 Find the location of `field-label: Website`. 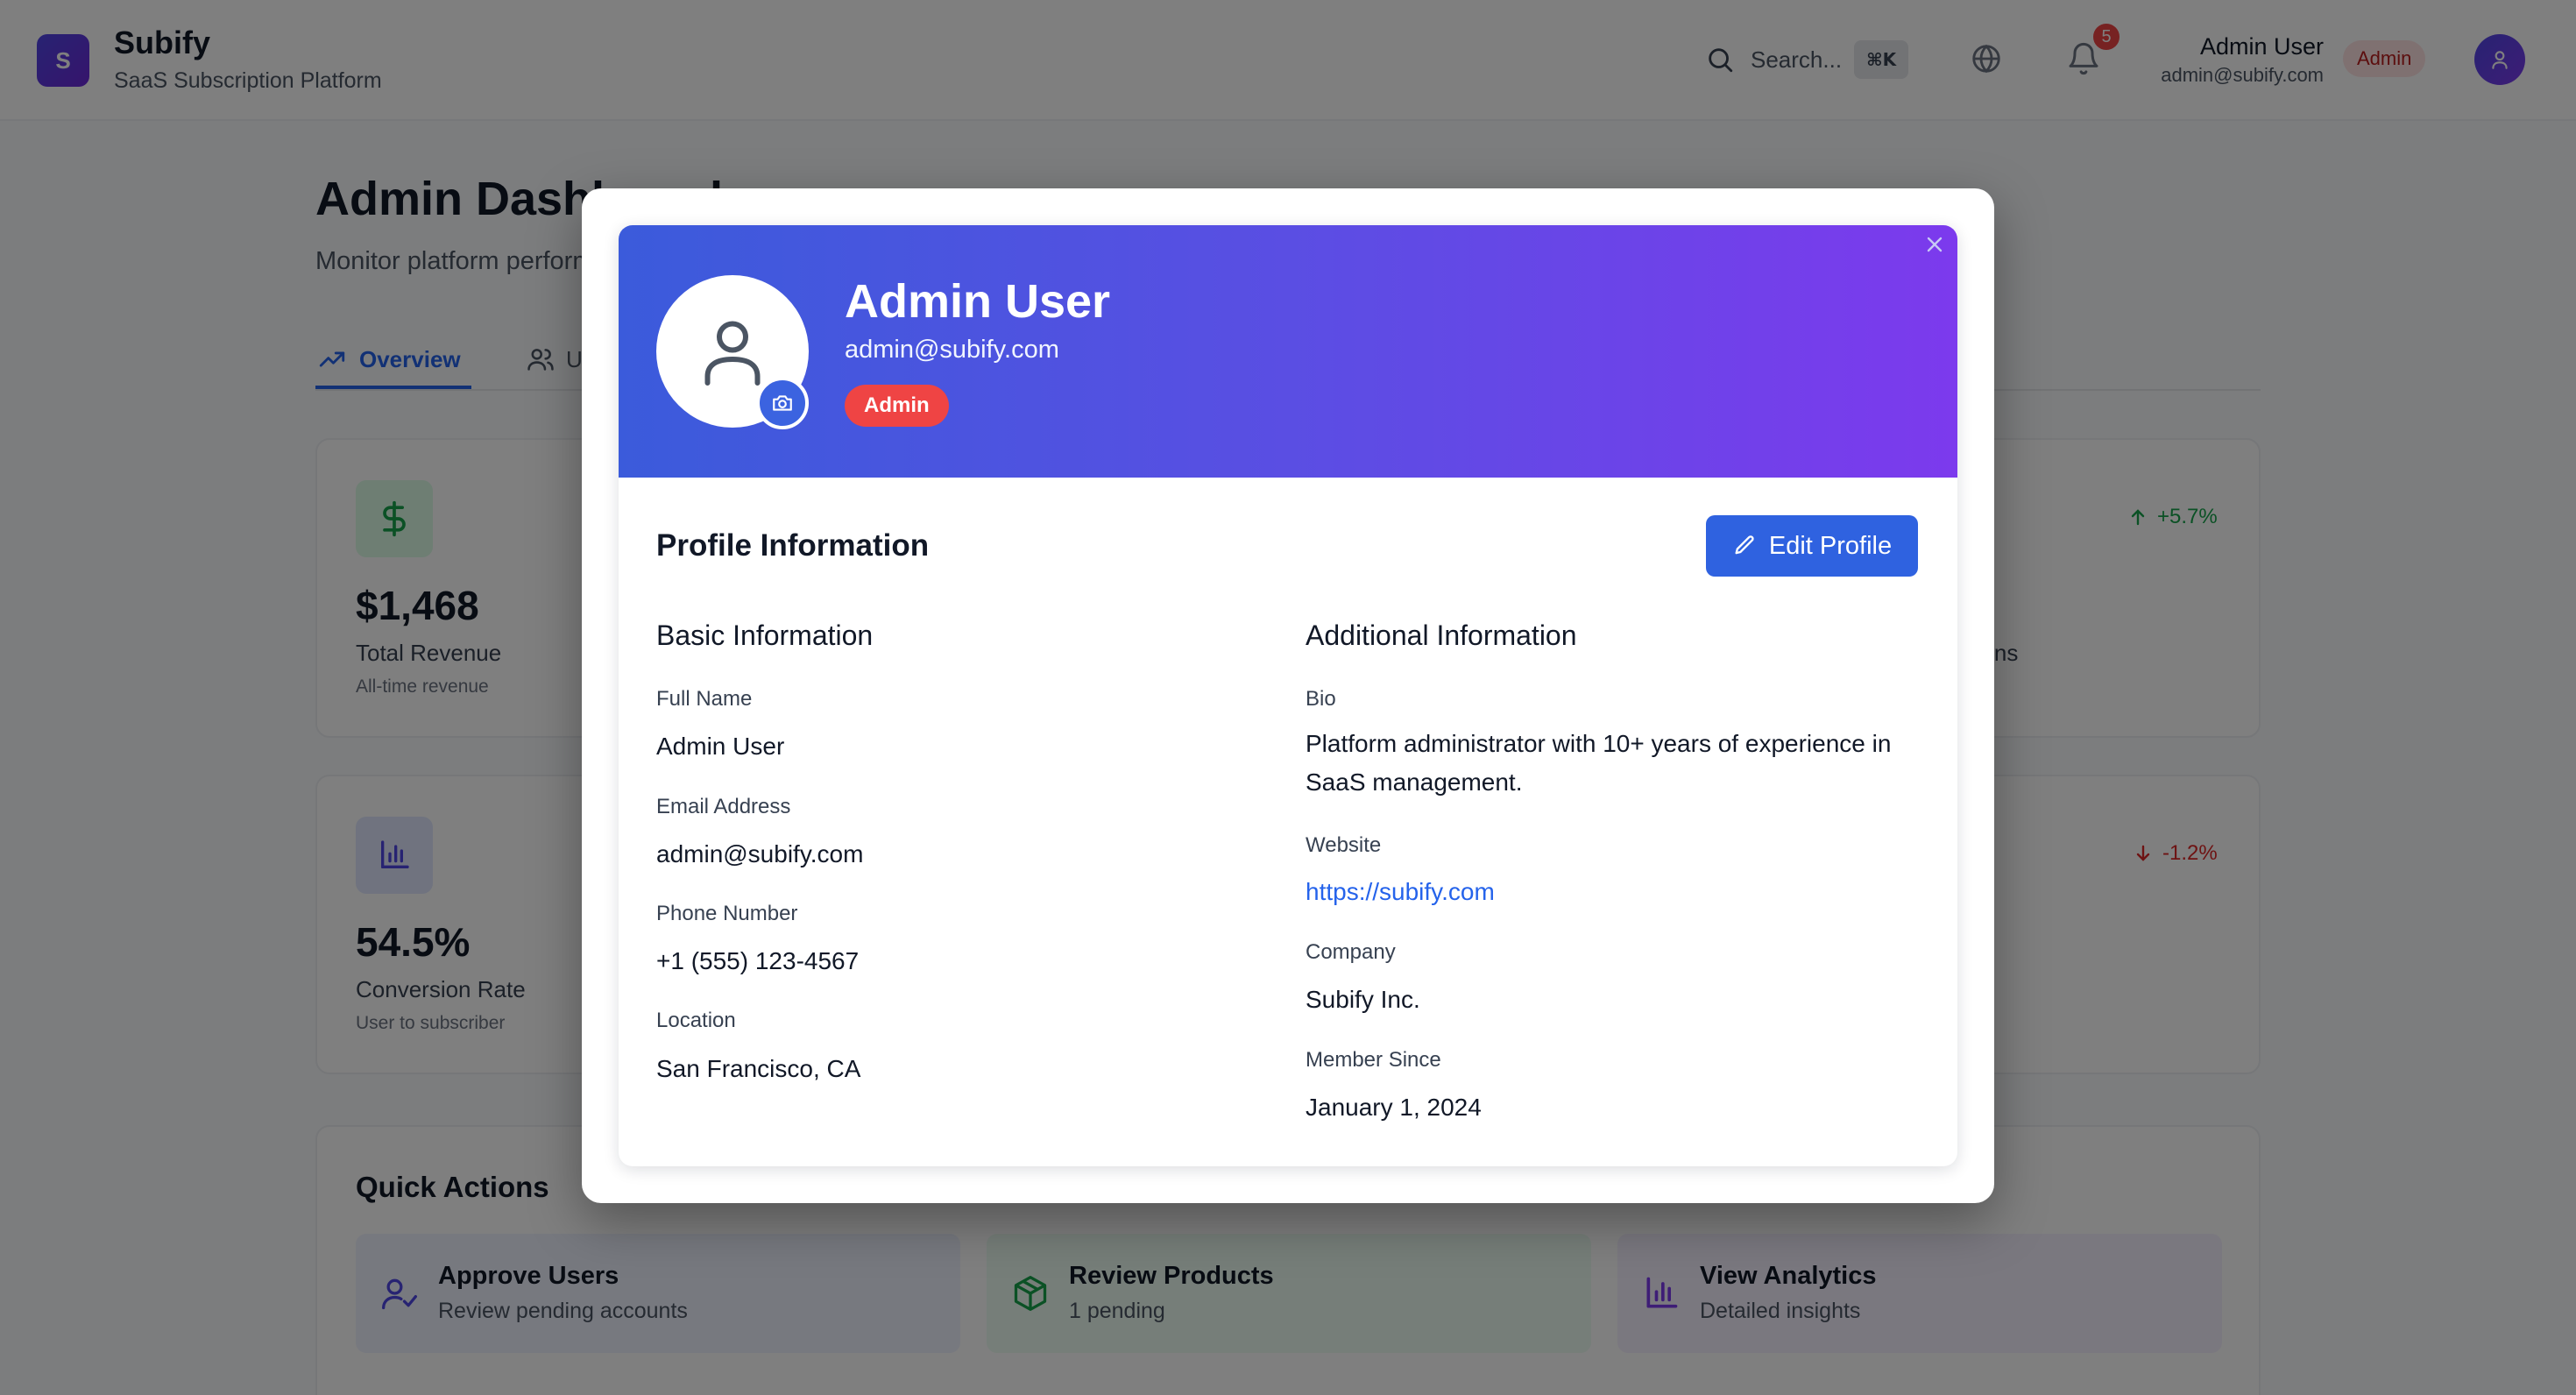

field-label: Website is located at coordinates (1344, 845).